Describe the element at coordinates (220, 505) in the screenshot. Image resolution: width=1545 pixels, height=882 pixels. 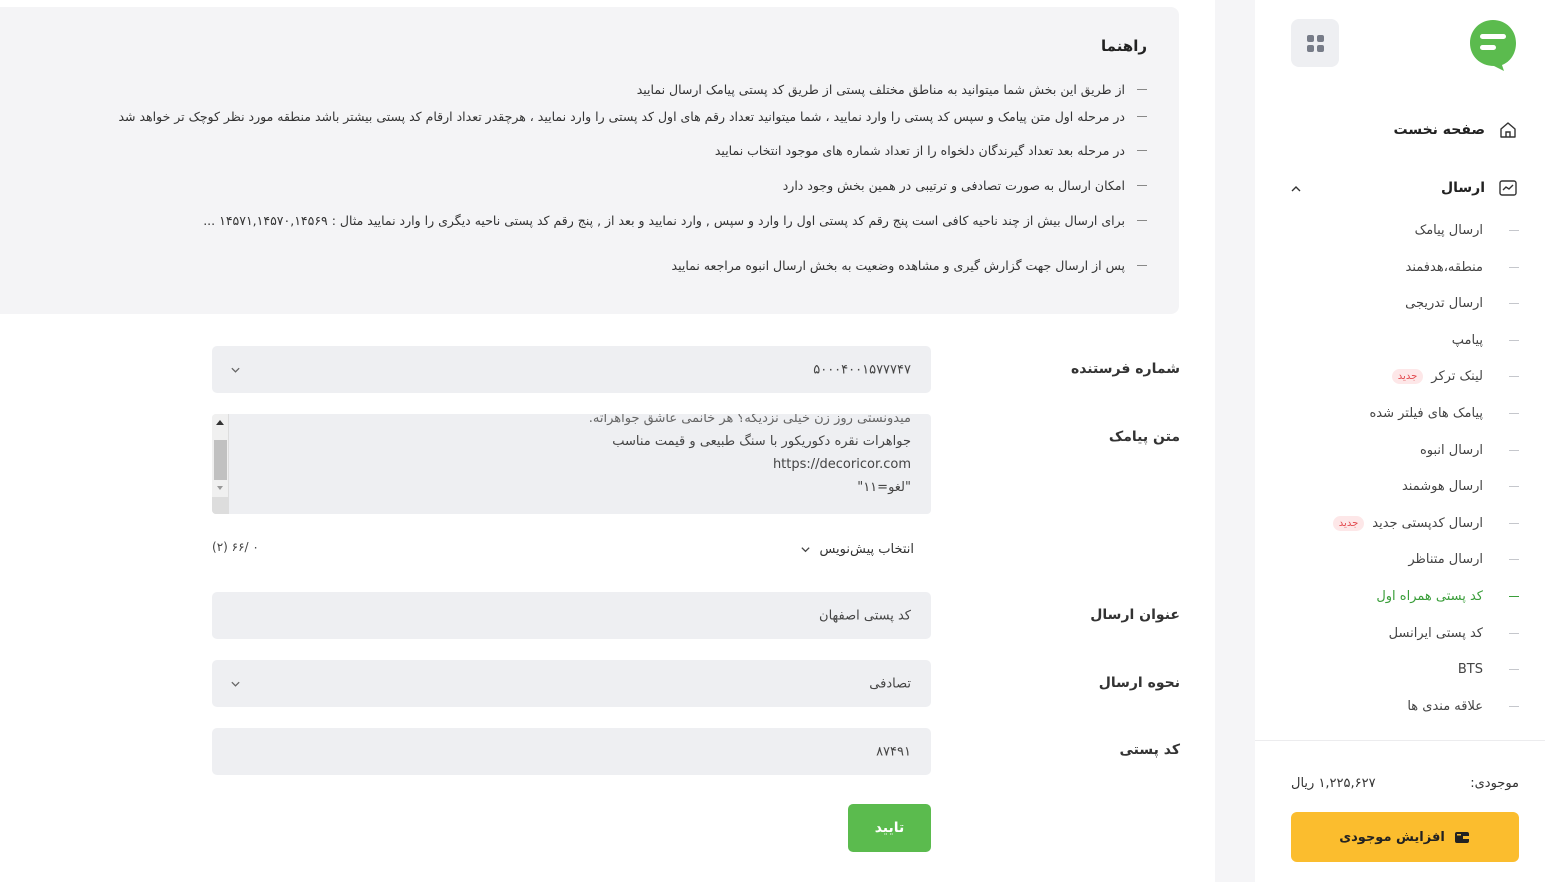
I see `resize-grip-icon` at that location.